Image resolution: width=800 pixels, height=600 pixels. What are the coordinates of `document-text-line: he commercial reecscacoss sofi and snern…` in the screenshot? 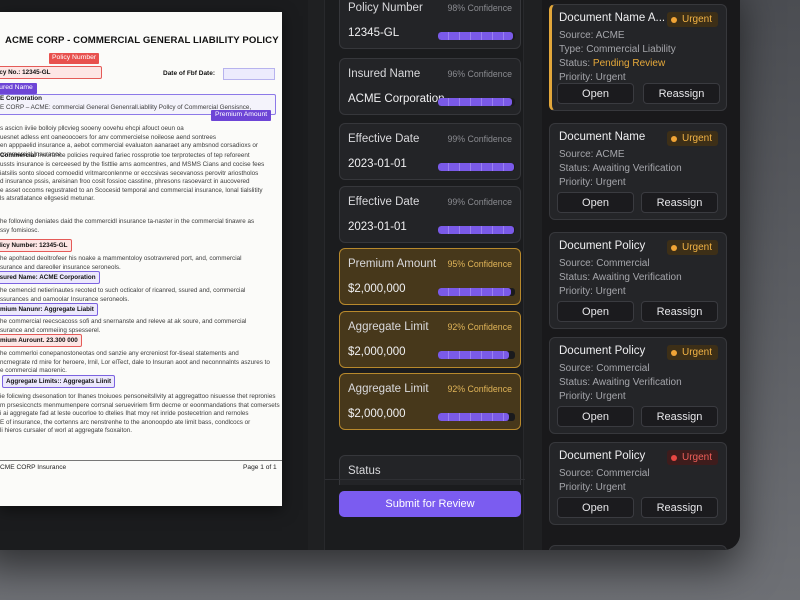 It's located at (123, 321).